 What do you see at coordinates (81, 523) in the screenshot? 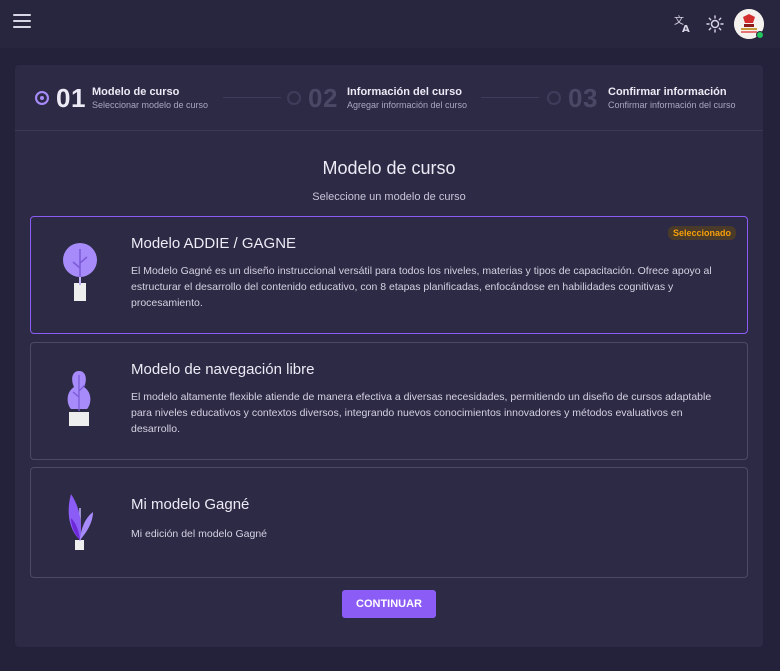
I see `leaf-plant-icon` at bounding box center [81, 523].